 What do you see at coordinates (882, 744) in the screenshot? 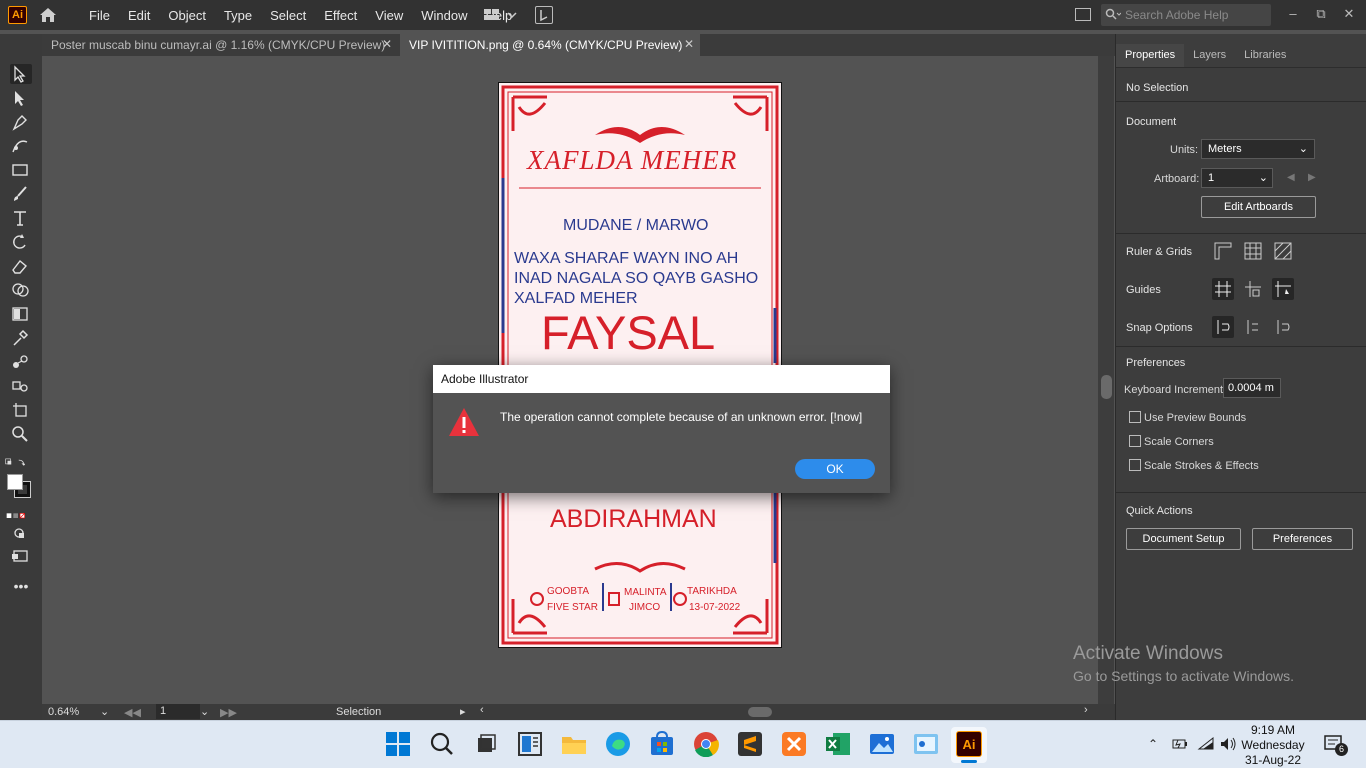
I see `photos-icon` at bounding box center [882, 744].